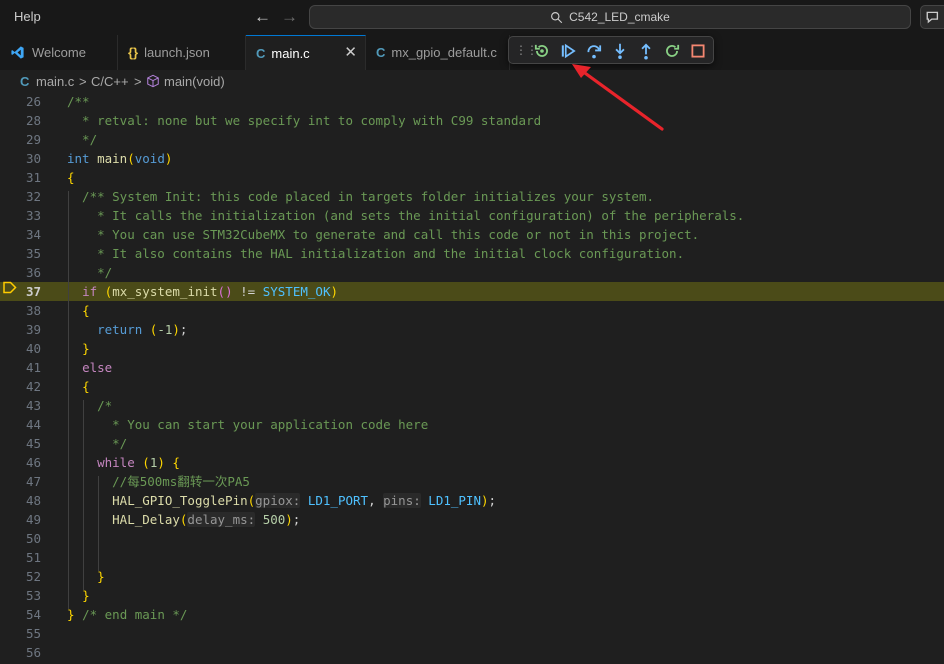  I want to click on line-number: 42, so click(20, 386).